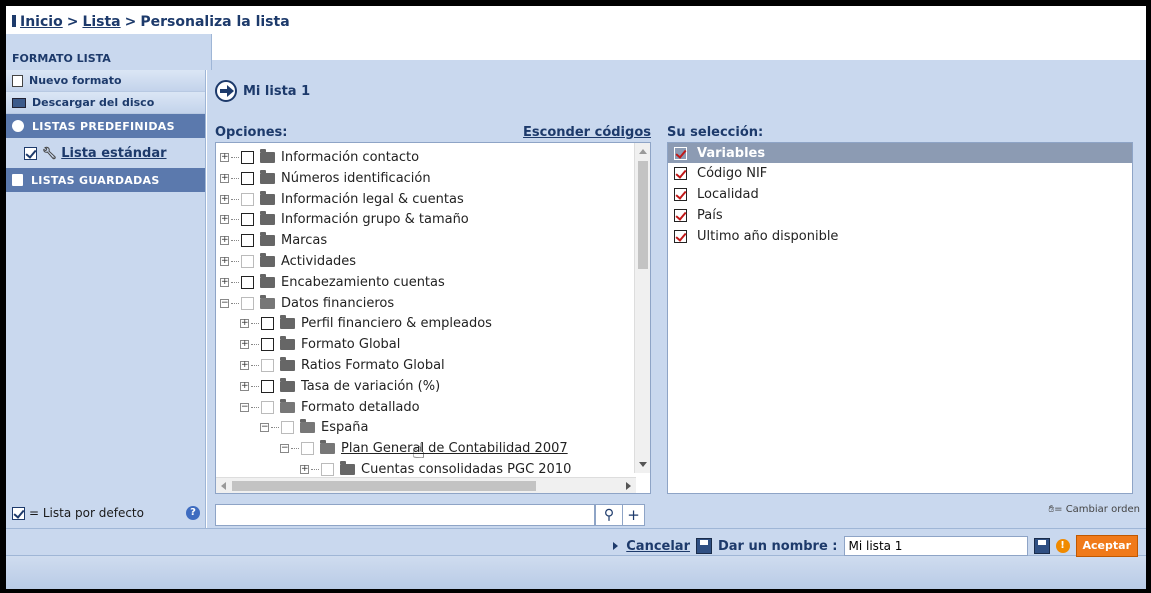  What do you see at coordinates (344, 219) in the screenshot?
I see `tree-node: + Información grupo & tamaño` at bounding box center [344, 219].